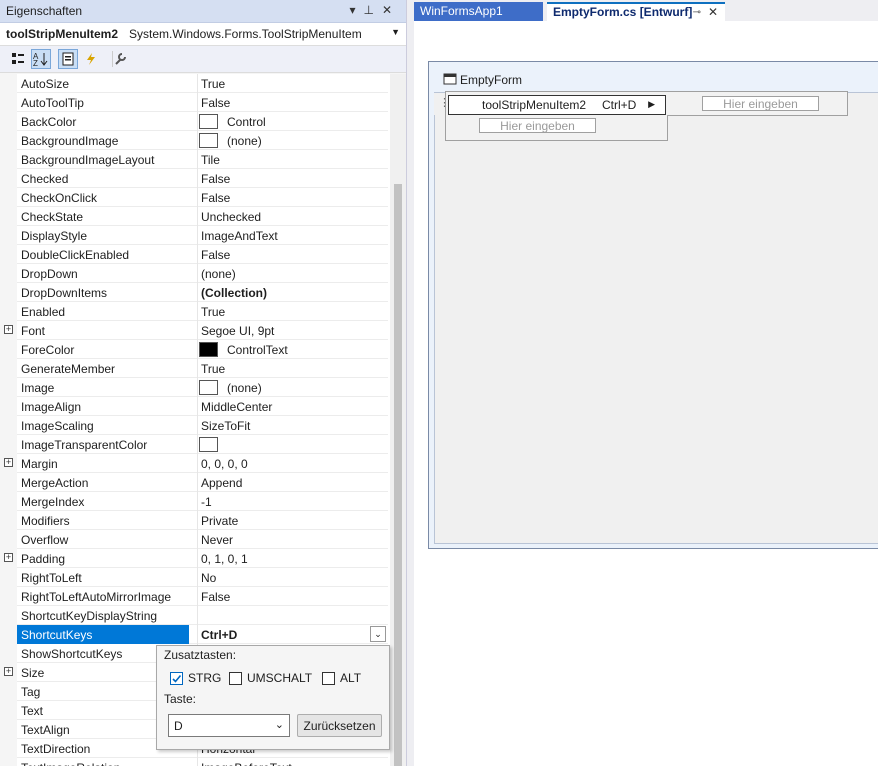 The image size is (878, 766). I want to click on categorized-icon, so click(18, 59).